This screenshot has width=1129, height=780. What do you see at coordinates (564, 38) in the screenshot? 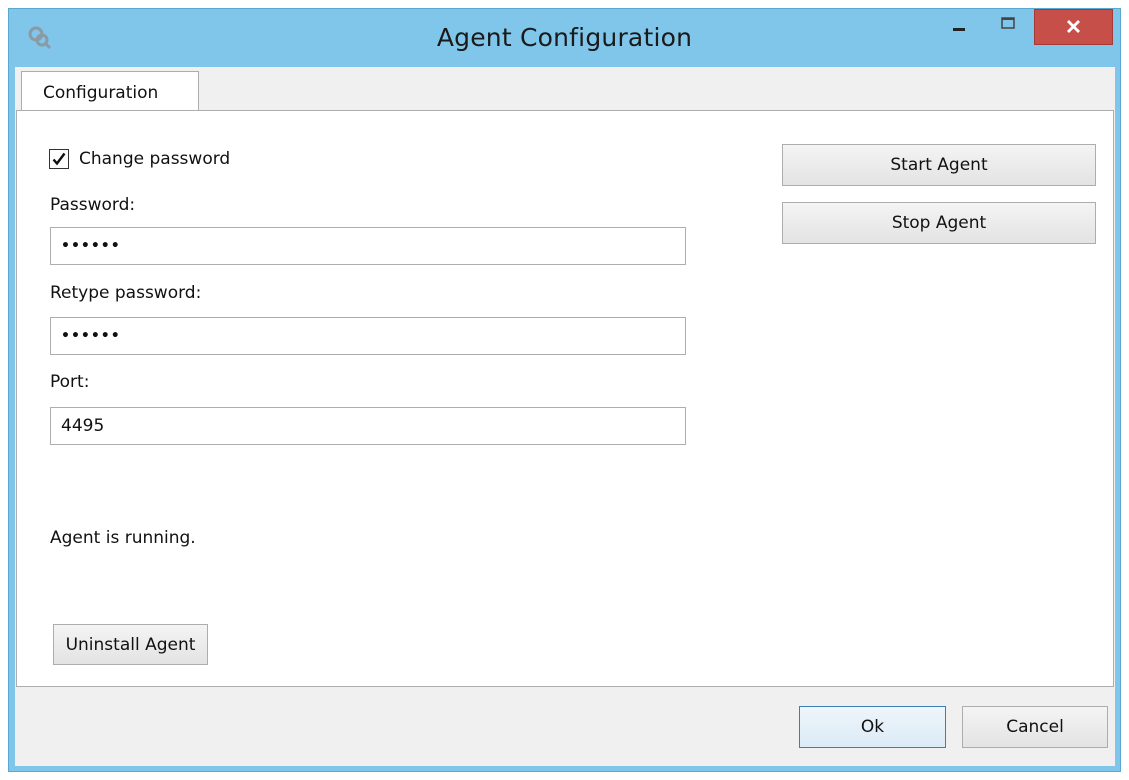
I see `title-bar: Agent Configuration` at bounding box center [564, 38].